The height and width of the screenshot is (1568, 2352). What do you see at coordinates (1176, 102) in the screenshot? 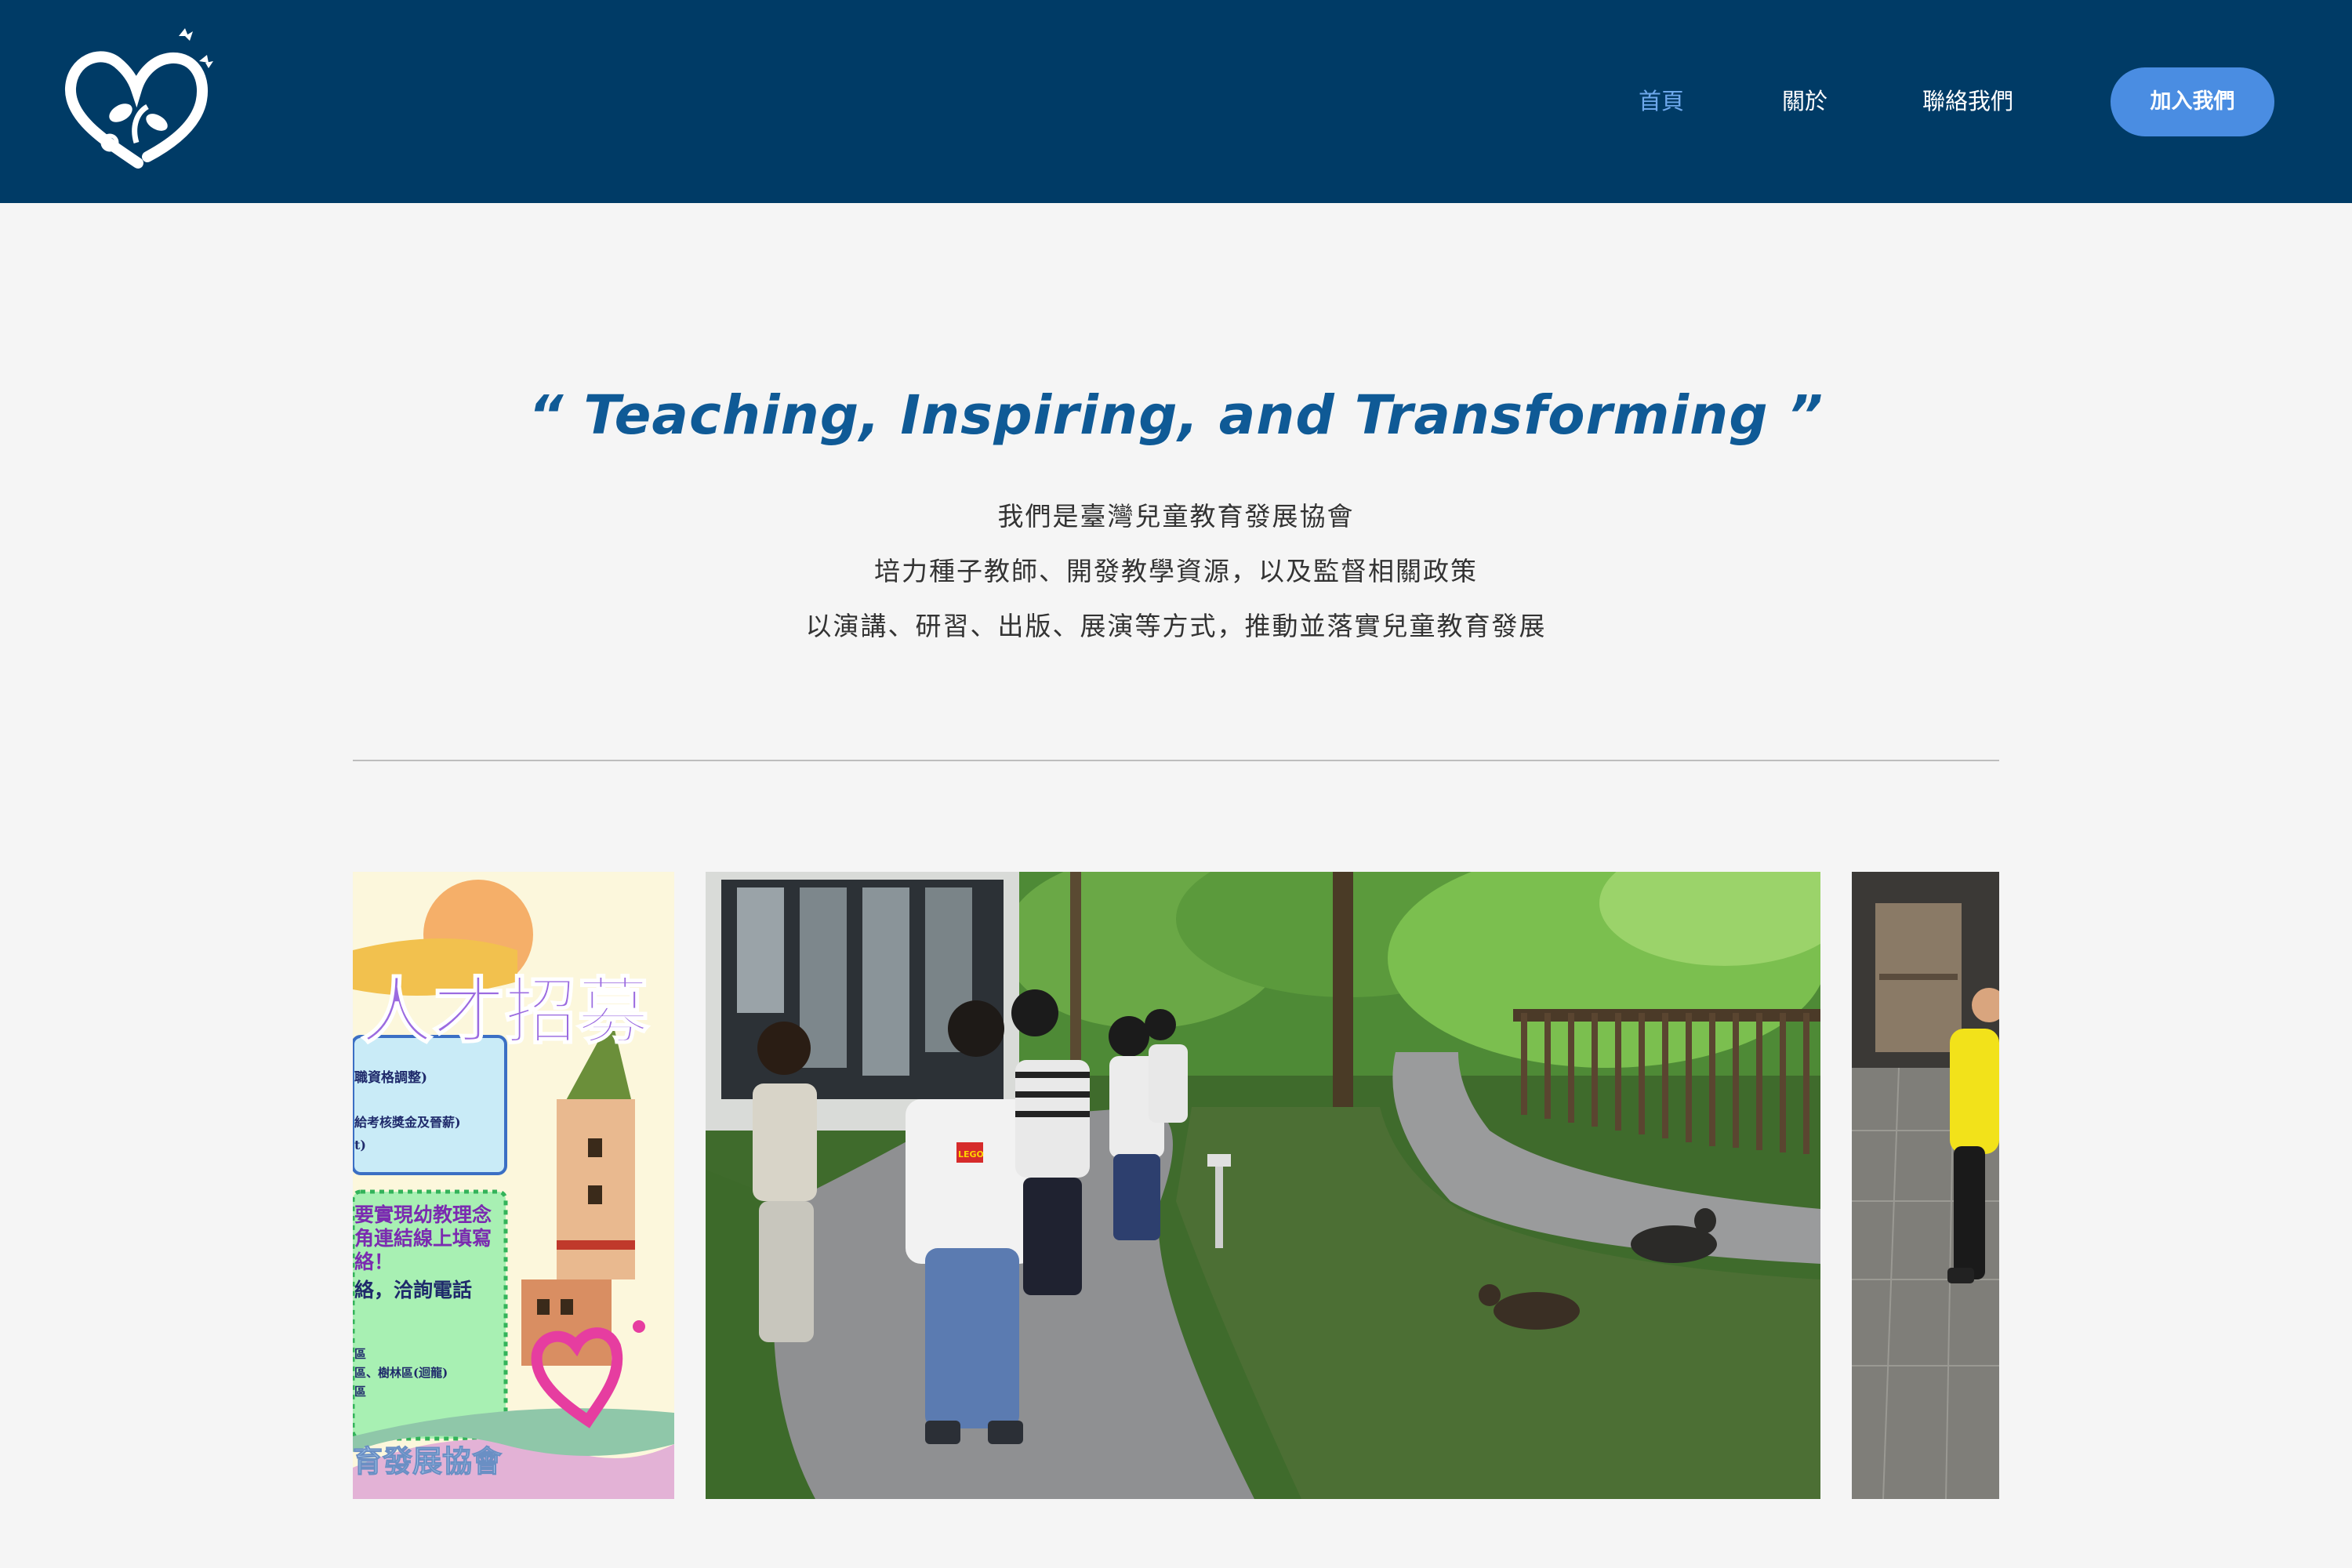
I see `site-header: 首頁 關於 聯絡我們 加入我們` at bounding box center [1176, 102].